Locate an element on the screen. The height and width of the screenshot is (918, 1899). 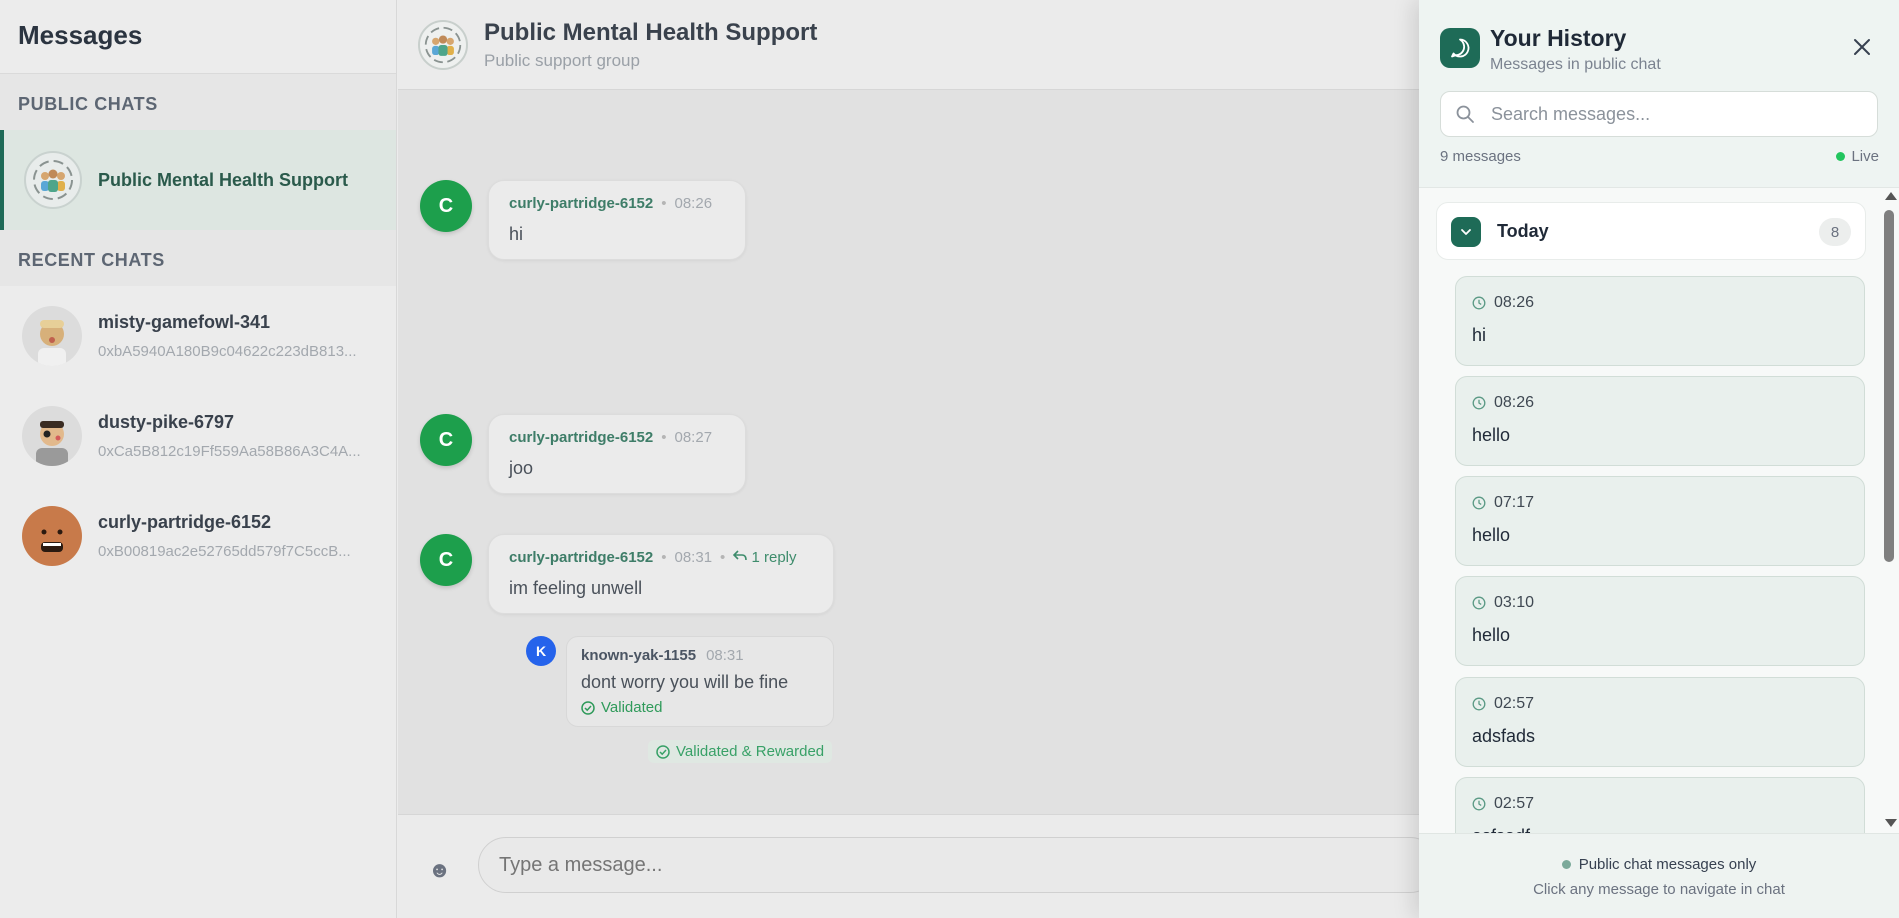
live-label: Live is located at coordinates (1865, 156).